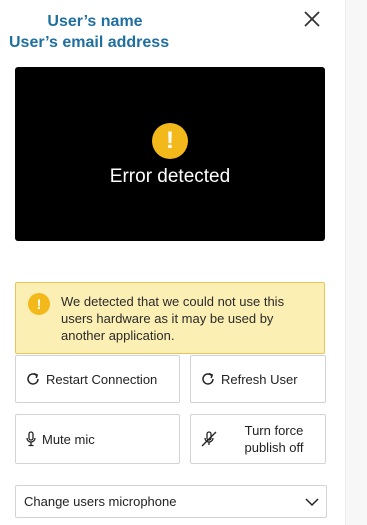 This screenshot has height=525, width=367. I want to click on user-name: User’s name, so click(95, 21).